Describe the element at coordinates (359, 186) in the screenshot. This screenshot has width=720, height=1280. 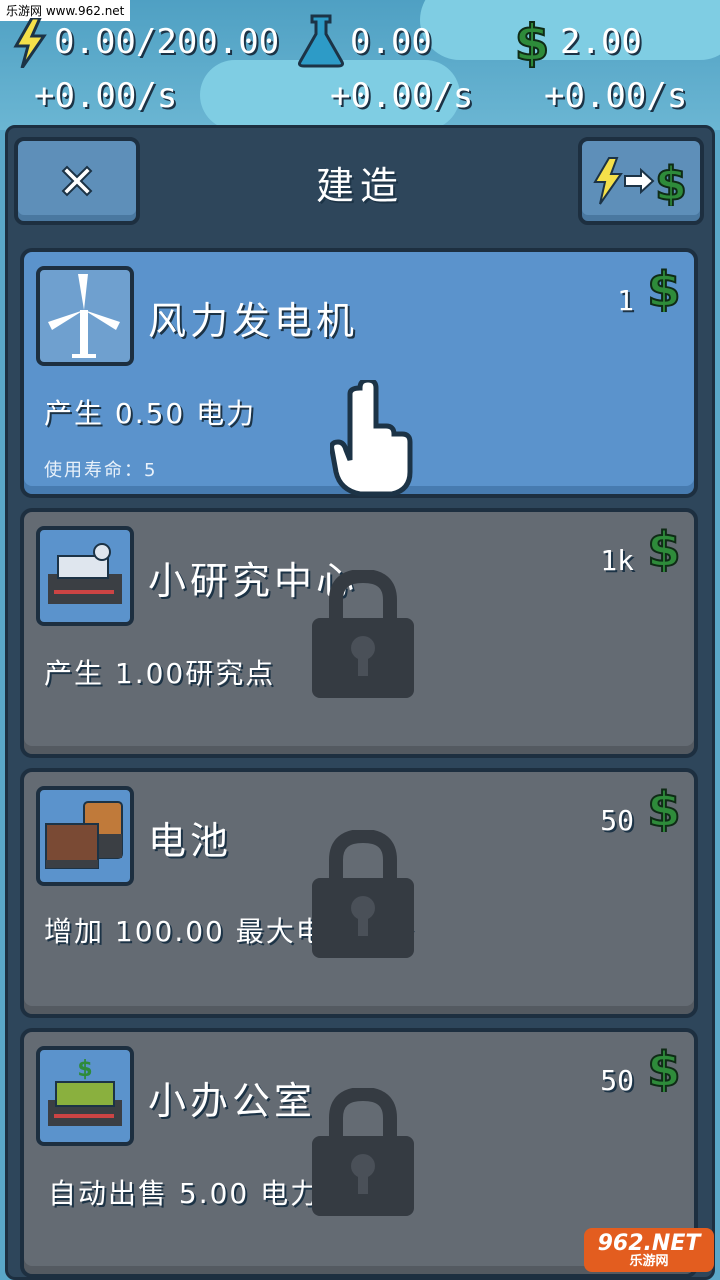
I see `page-title: 建造` at that location.